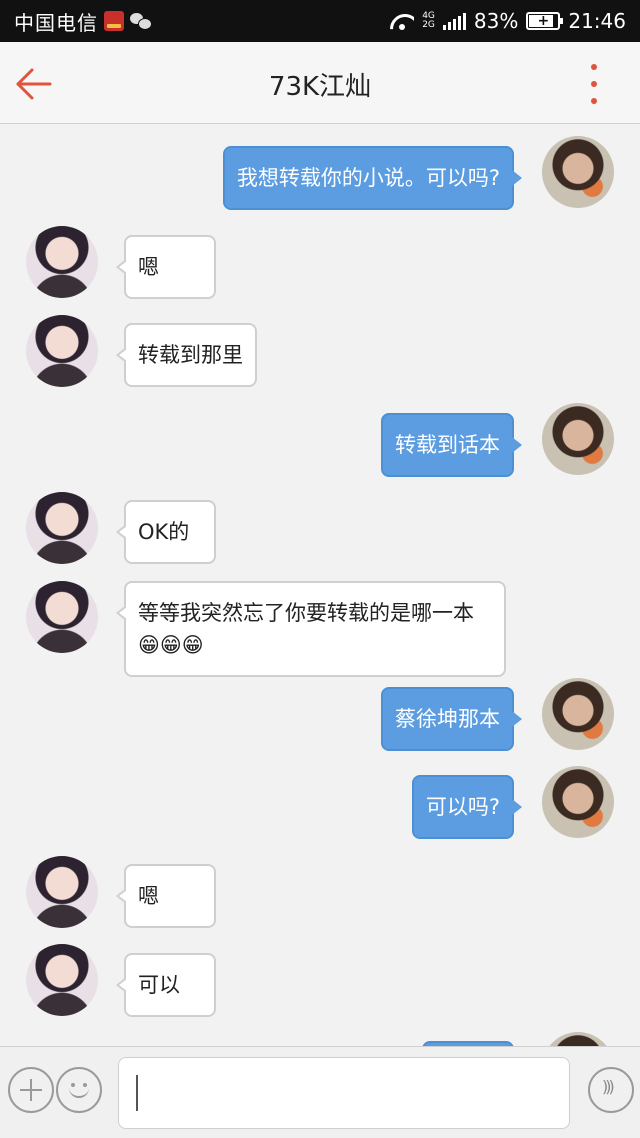  What do you see at coordinates (320, 87) in the screenshot?
I see `chat-title: 73K江灿` at bounding box center [320, 87].